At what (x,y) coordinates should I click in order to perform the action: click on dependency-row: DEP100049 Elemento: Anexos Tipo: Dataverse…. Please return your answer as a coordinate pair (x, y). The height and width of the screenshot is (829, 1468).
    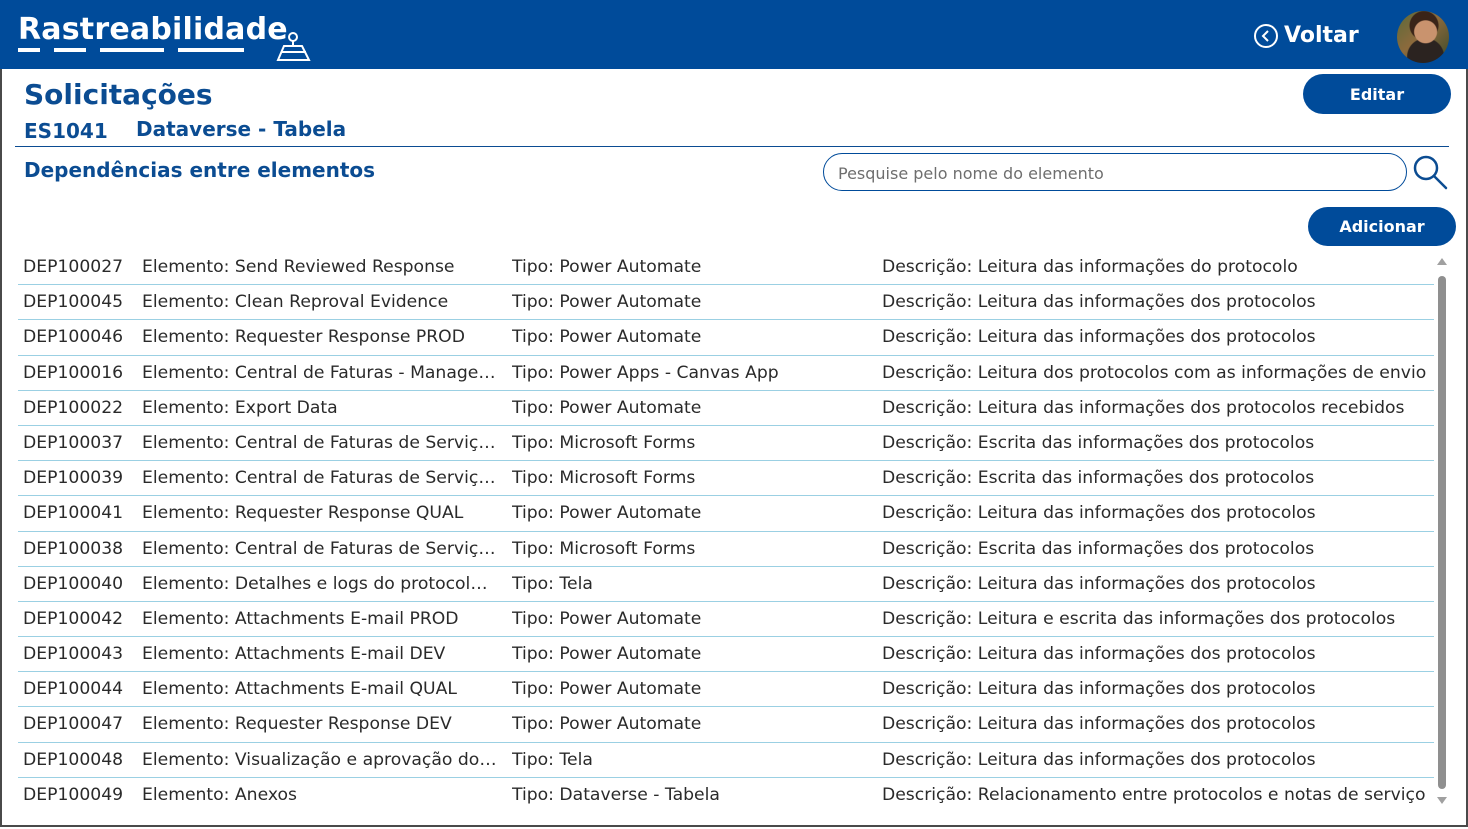
    Looking at the image, I should click on (726, 795).